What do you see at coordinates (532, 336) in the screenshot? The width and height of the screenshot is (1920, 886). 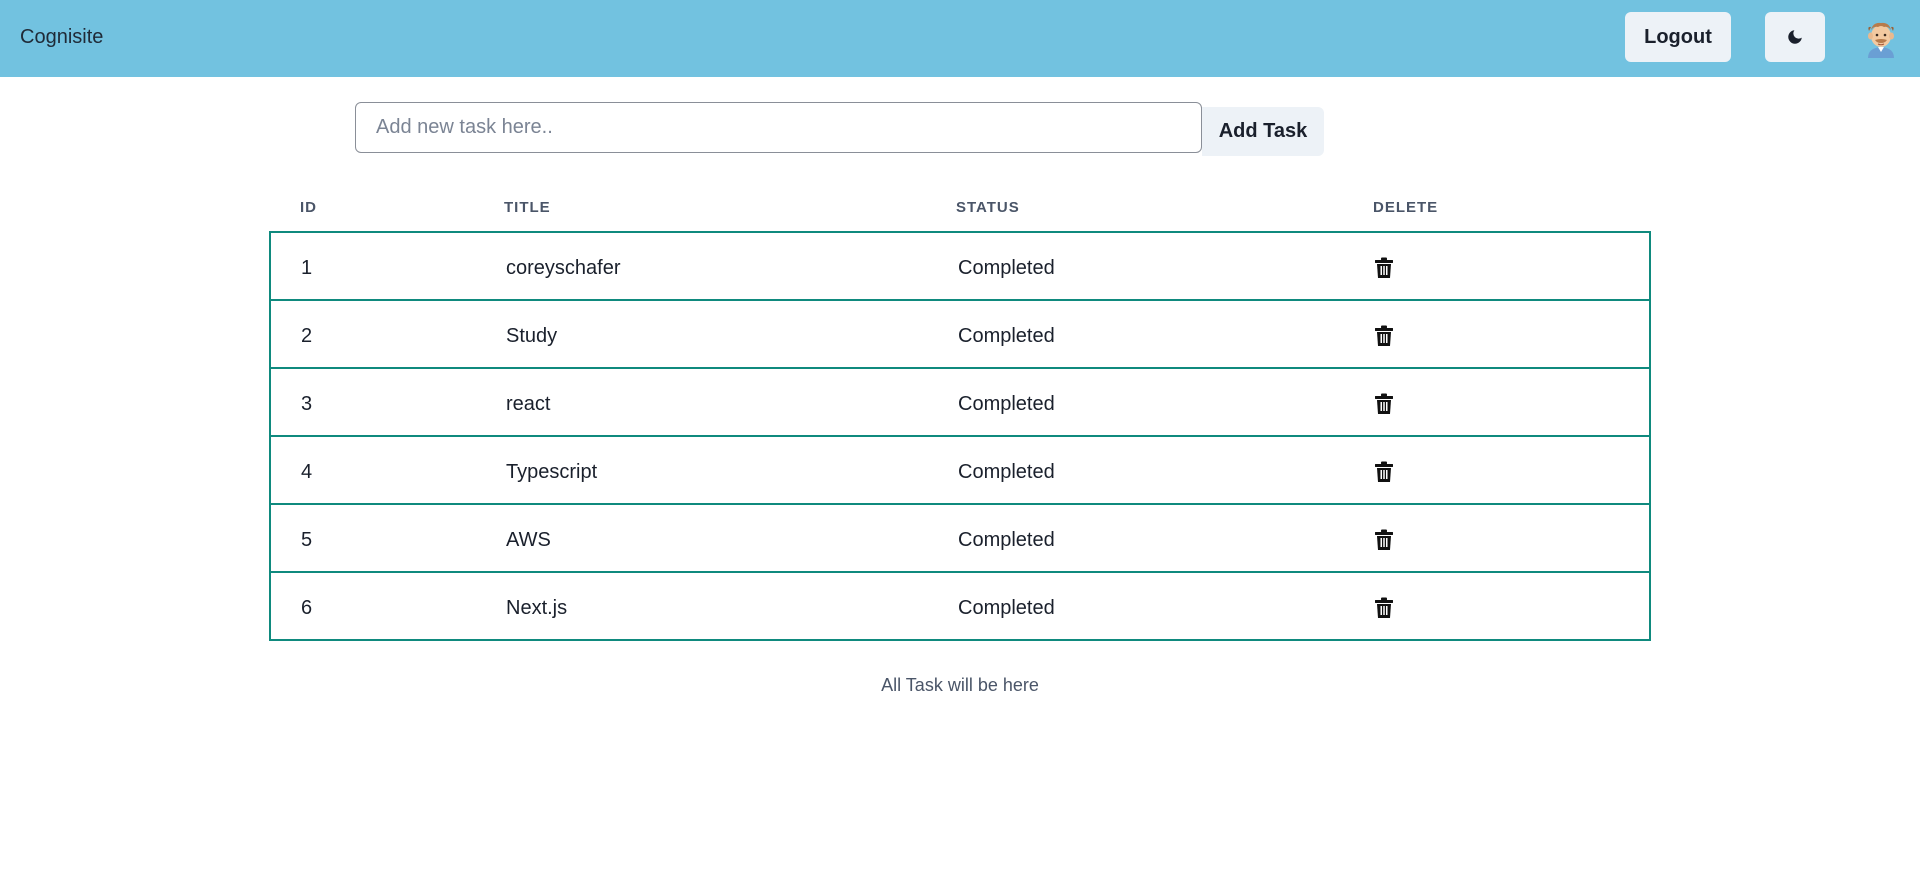 I see `task-title: Study` at bounding box center [532, 336].